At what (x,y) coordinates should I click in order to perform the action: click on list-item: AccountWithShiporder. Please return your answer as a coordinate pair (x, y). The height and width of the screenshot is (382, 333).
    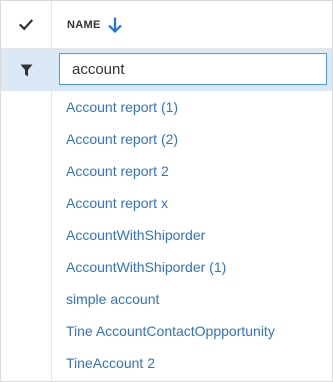
    Looking at the image, I should click on (197, 236).